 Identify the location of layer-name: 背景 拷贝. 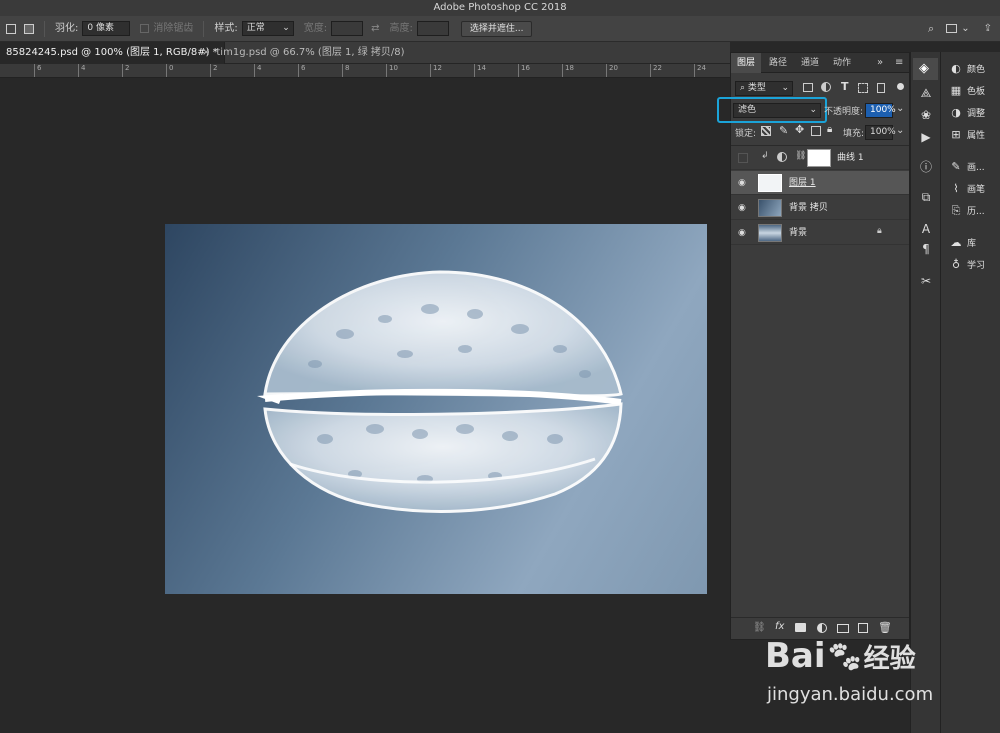
(808, 208).